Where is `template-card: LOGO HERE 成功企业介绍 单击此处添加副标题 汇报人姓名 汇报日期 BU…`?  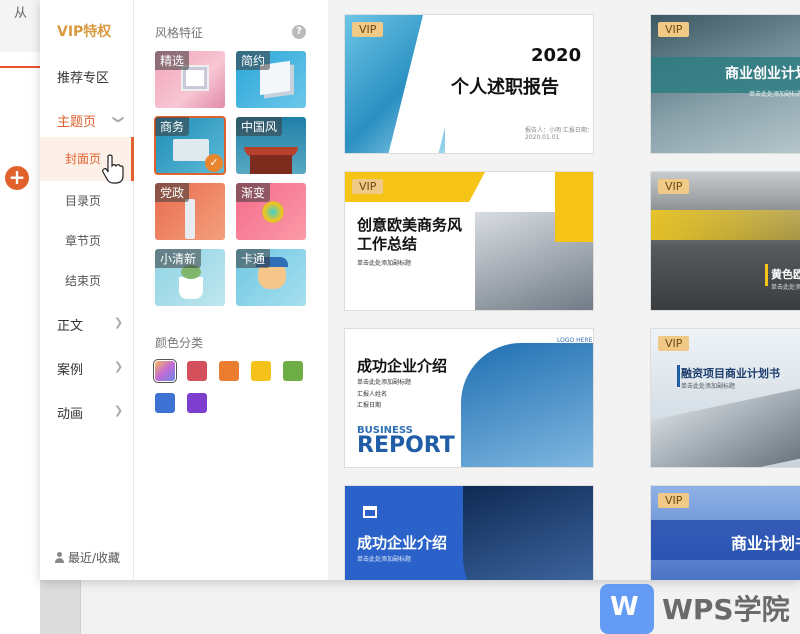 template-card: LOGO HERE 成功企业介绍 单击此处添加副标题 汇报人姓名 汇报日期 BU… is located at coordinates (469, 398).